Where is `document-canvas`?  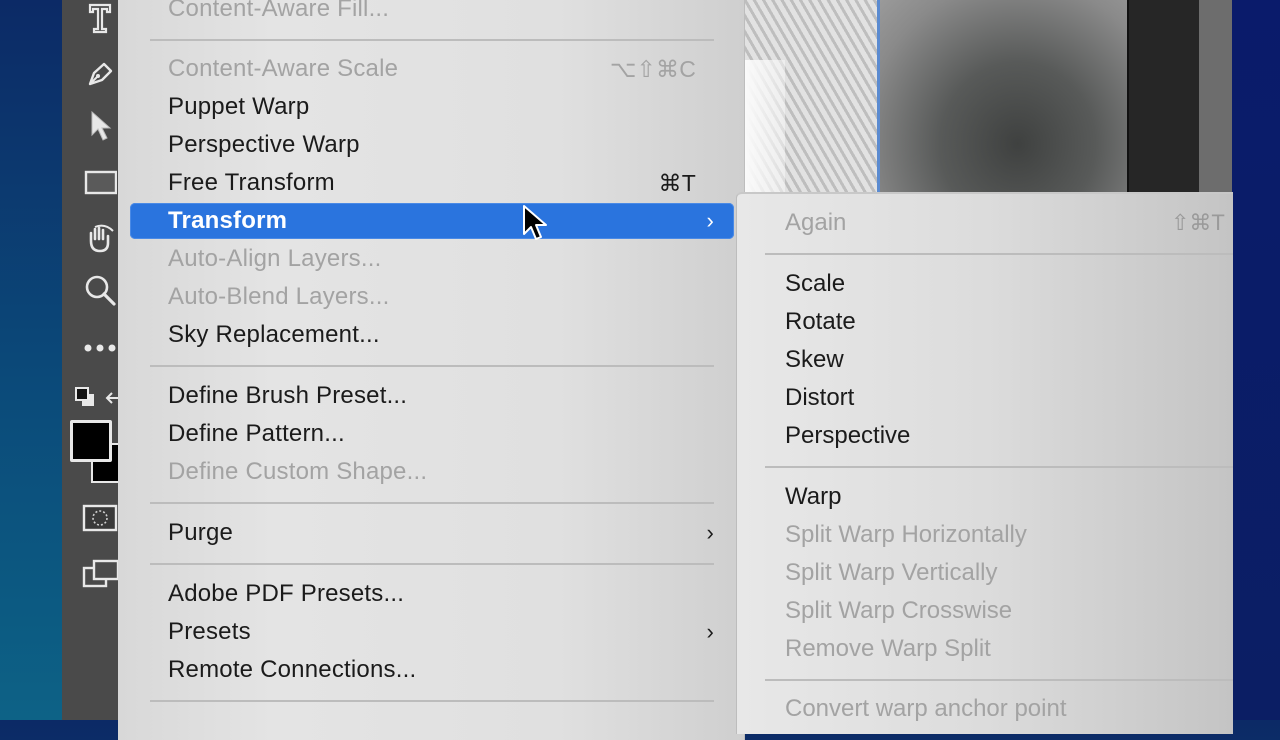
document-canvas is located at coordinates (988, 97).